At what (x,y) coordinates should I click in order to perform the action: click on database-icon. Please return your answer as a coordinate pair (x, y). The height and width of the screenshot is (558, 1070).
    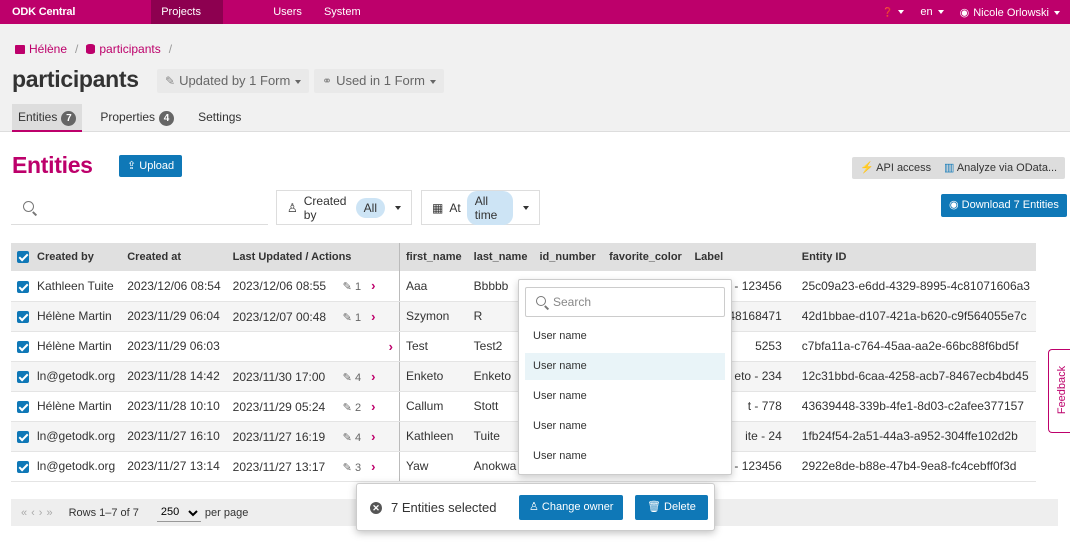
    Looking at the image, I should click on (91, 49).